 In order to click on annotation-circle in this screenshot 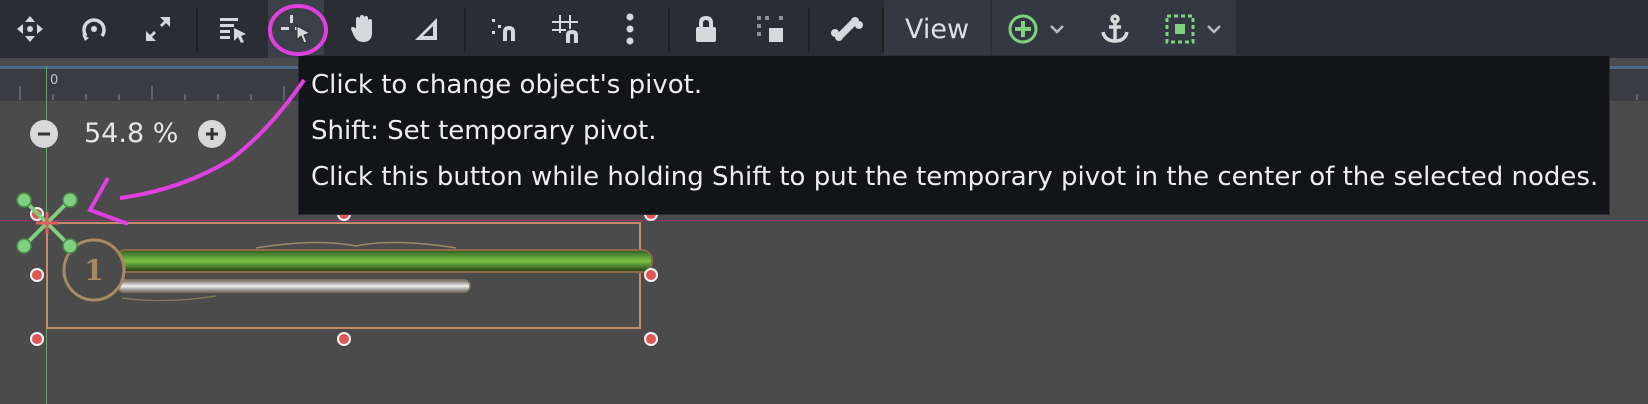, I will do `click(298, 30)`.